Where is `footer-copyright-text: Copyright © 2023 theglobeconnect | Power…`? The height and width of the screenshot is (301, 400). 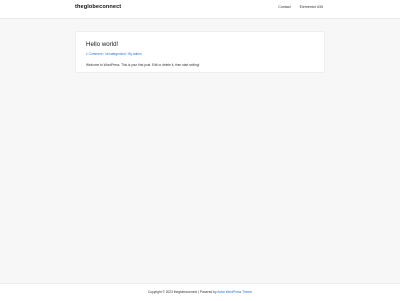
footer-copyright-text: Copyright © 2023 theglobeconnect | Power… is located at coordinates (182, 292).